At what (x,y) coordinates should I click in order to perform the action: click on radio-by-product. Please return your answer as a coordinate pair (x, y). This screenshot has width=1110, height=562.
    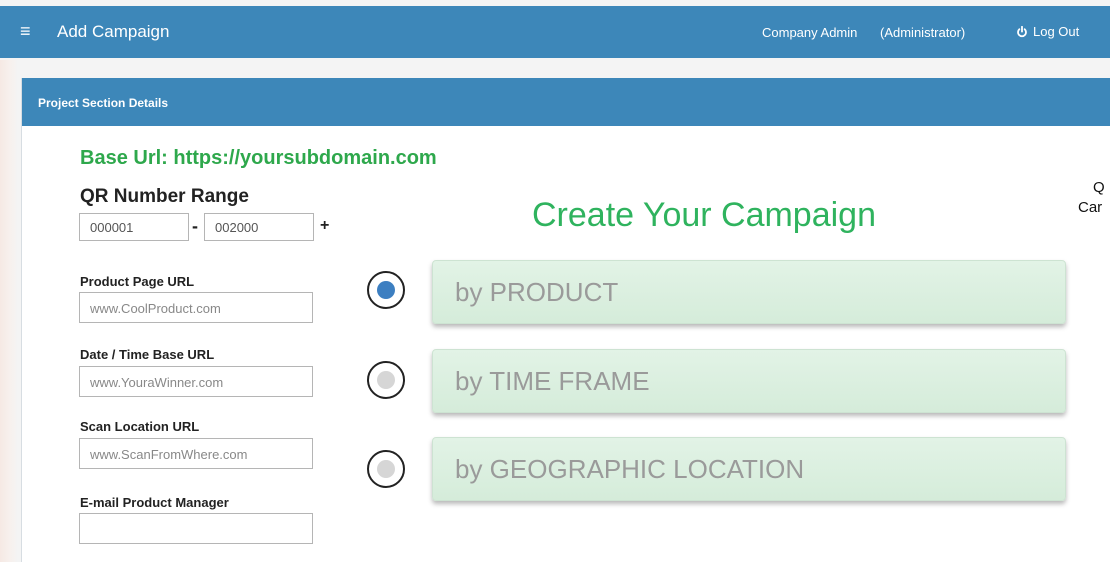
    Looking at the image, I should click on (386, 290).